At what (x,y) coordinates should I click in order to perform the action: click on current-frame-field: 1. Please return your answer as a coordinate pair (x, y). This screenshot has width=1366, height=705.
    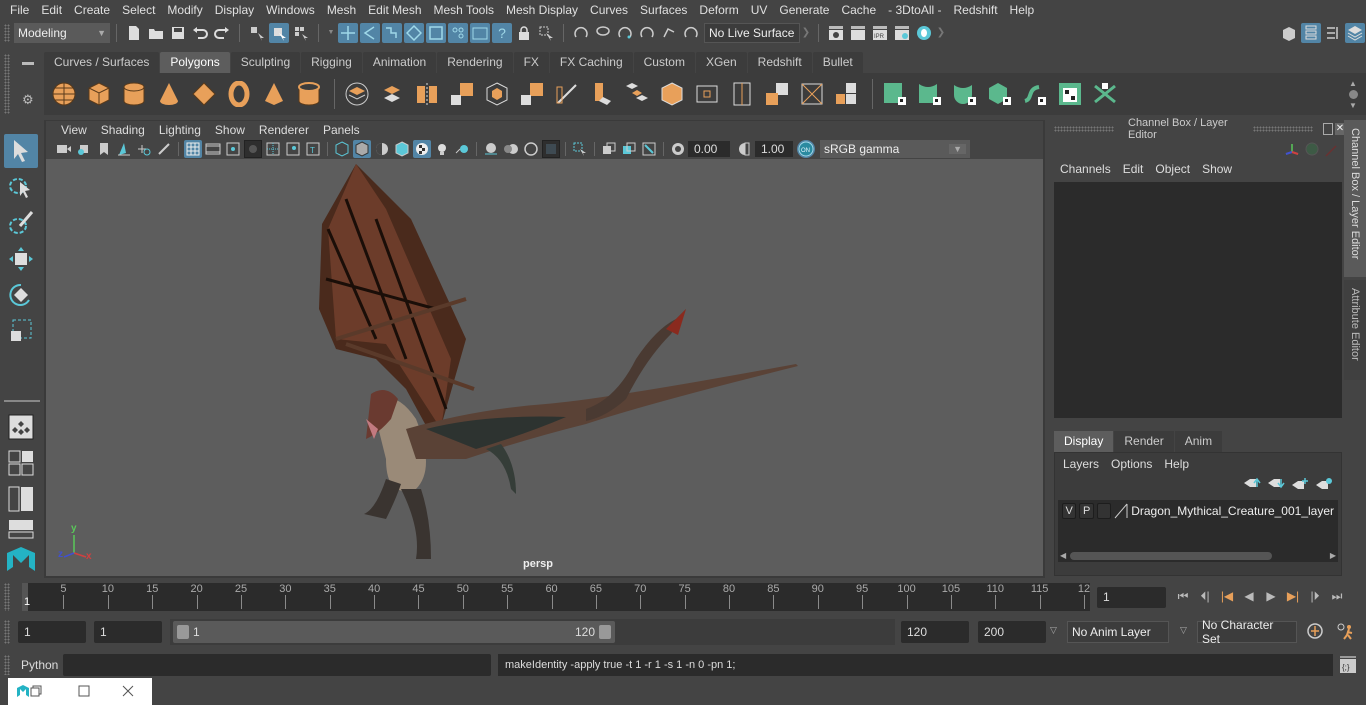
    Looking at the image, I should click on (1131, 597).